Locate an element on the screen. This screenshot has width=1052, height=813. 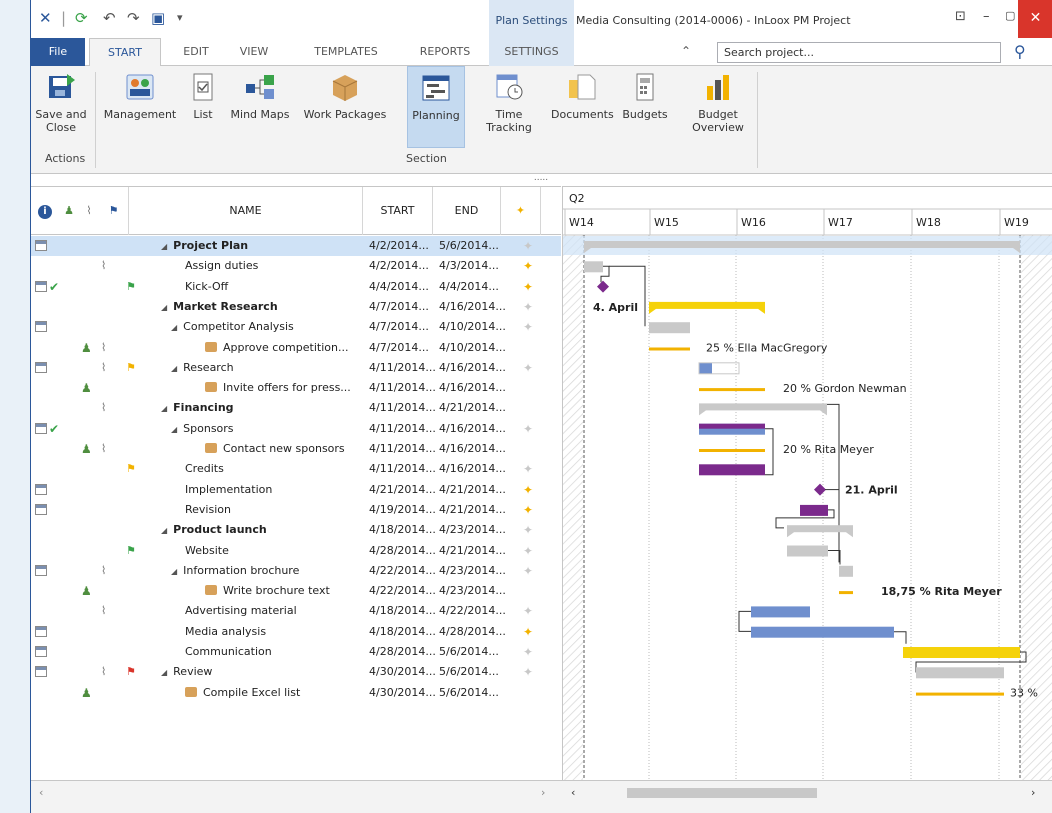
table-row: ◢ Product launch 4/18/2014... 4/23/2014... ✦ is located at coordinates (296, 530).